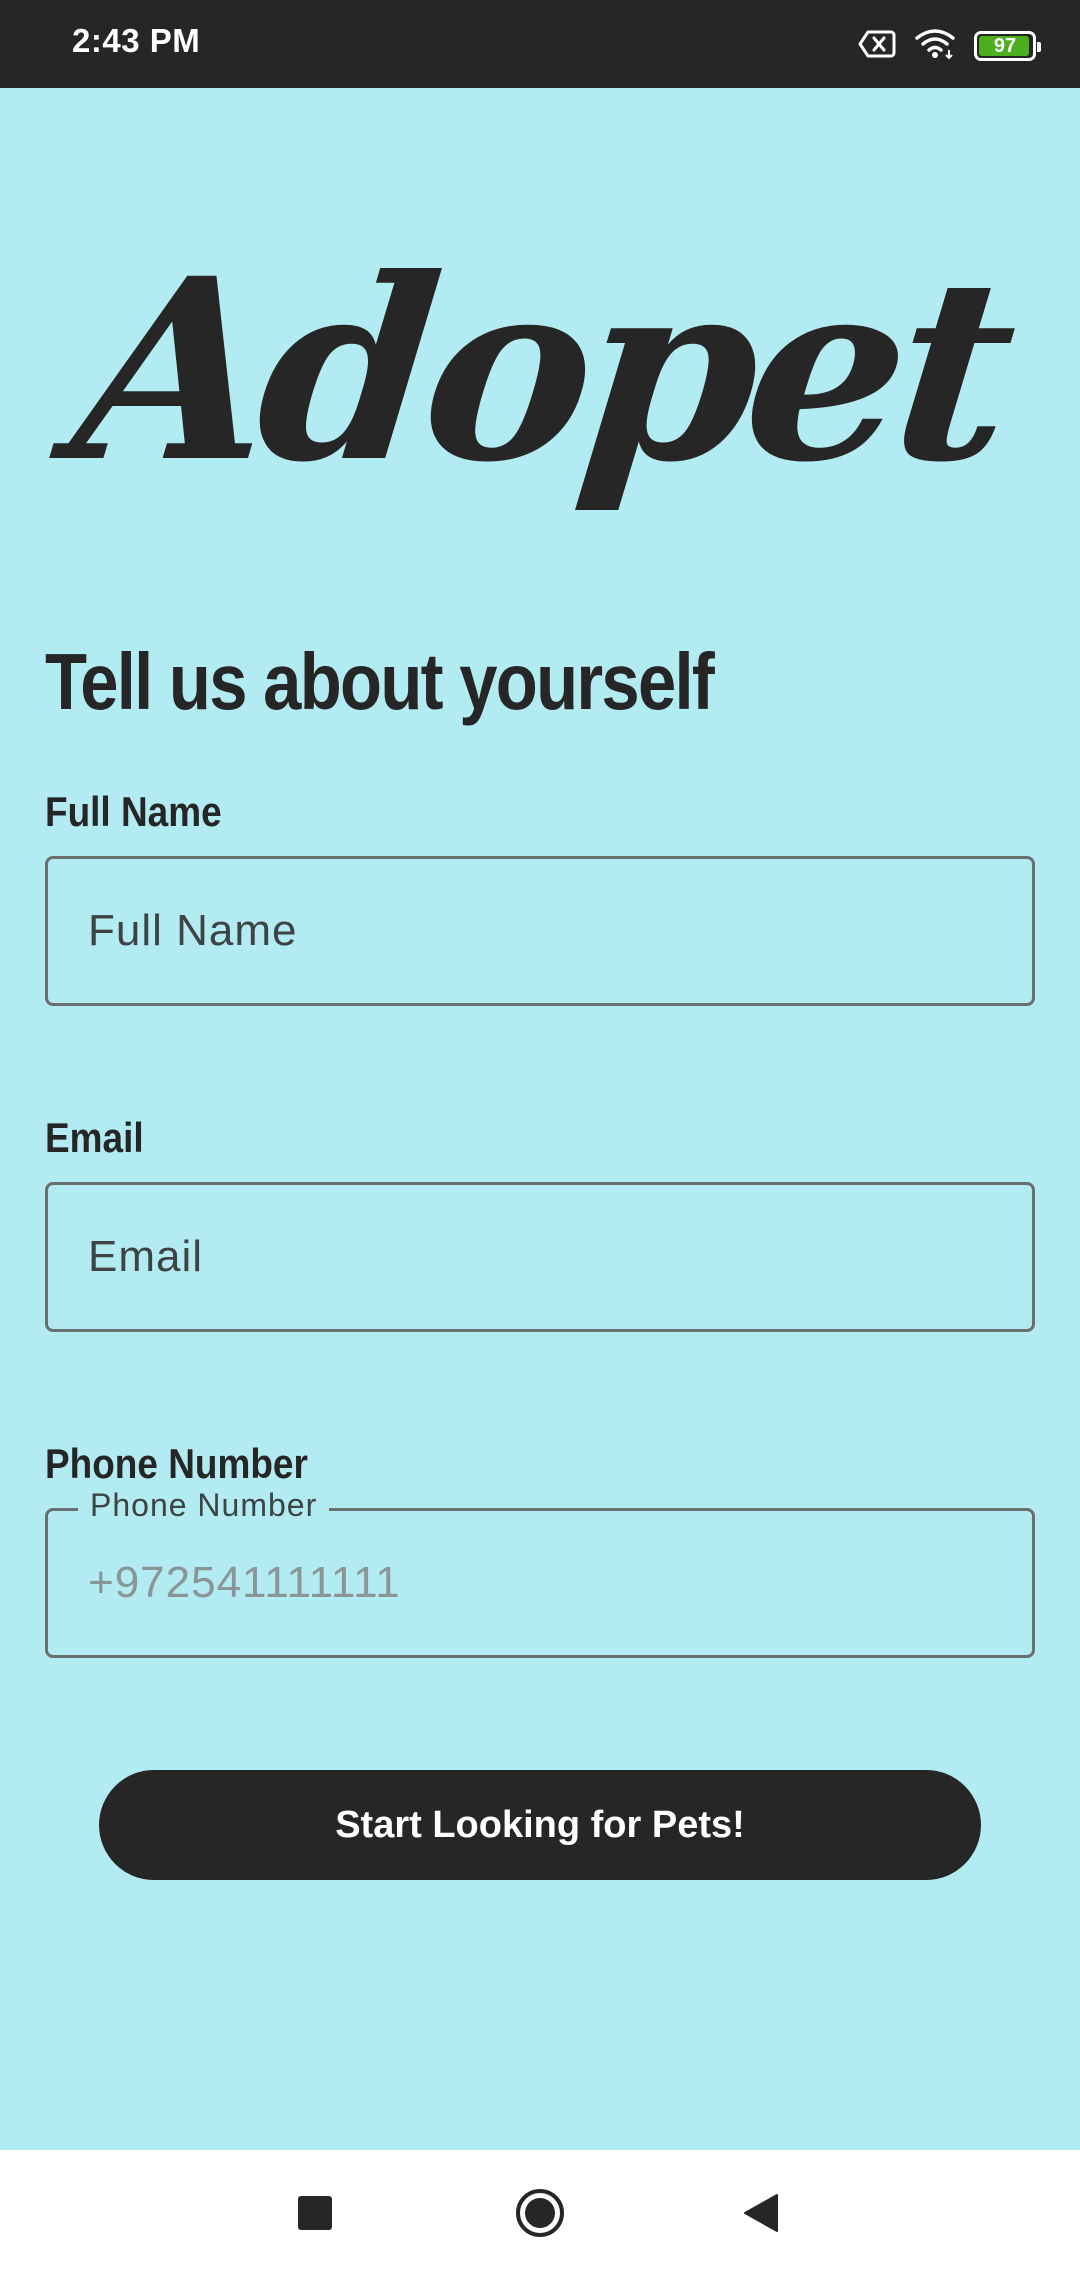 The image size is (1080, 2280). I want to click on battery-level: 97, so click(1005, 45).